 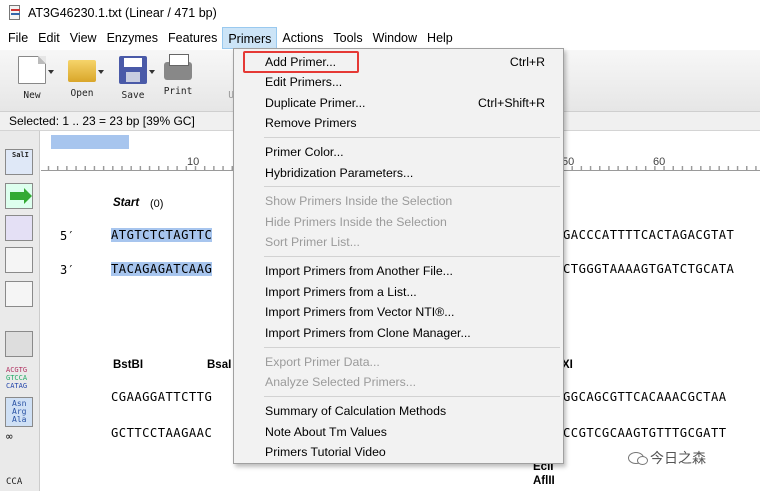 I want to click on infinity-icon: ∞, so click(x=9, y=436).